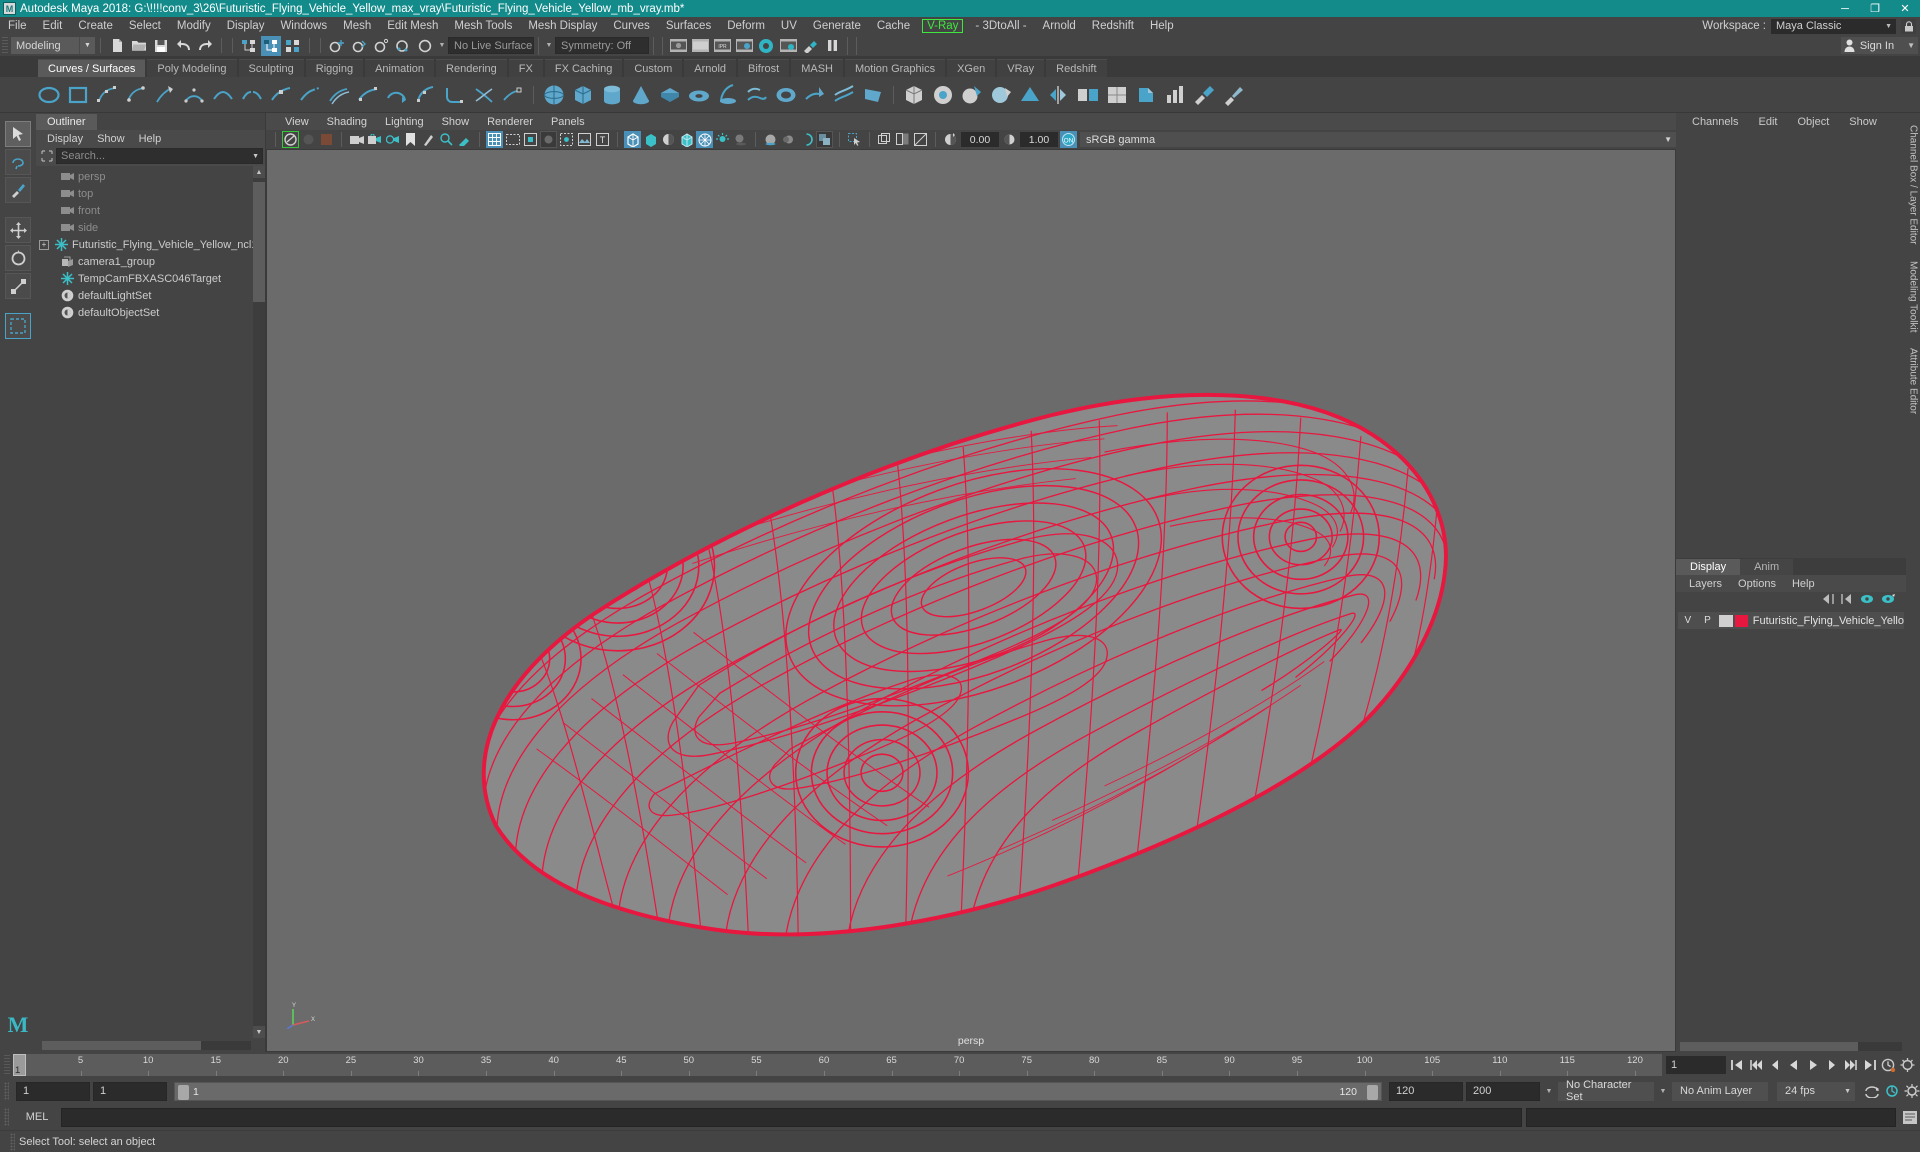  Describe the element at coordinates (271, 45) in the screenshot. I see `select-object-icon` at that location.